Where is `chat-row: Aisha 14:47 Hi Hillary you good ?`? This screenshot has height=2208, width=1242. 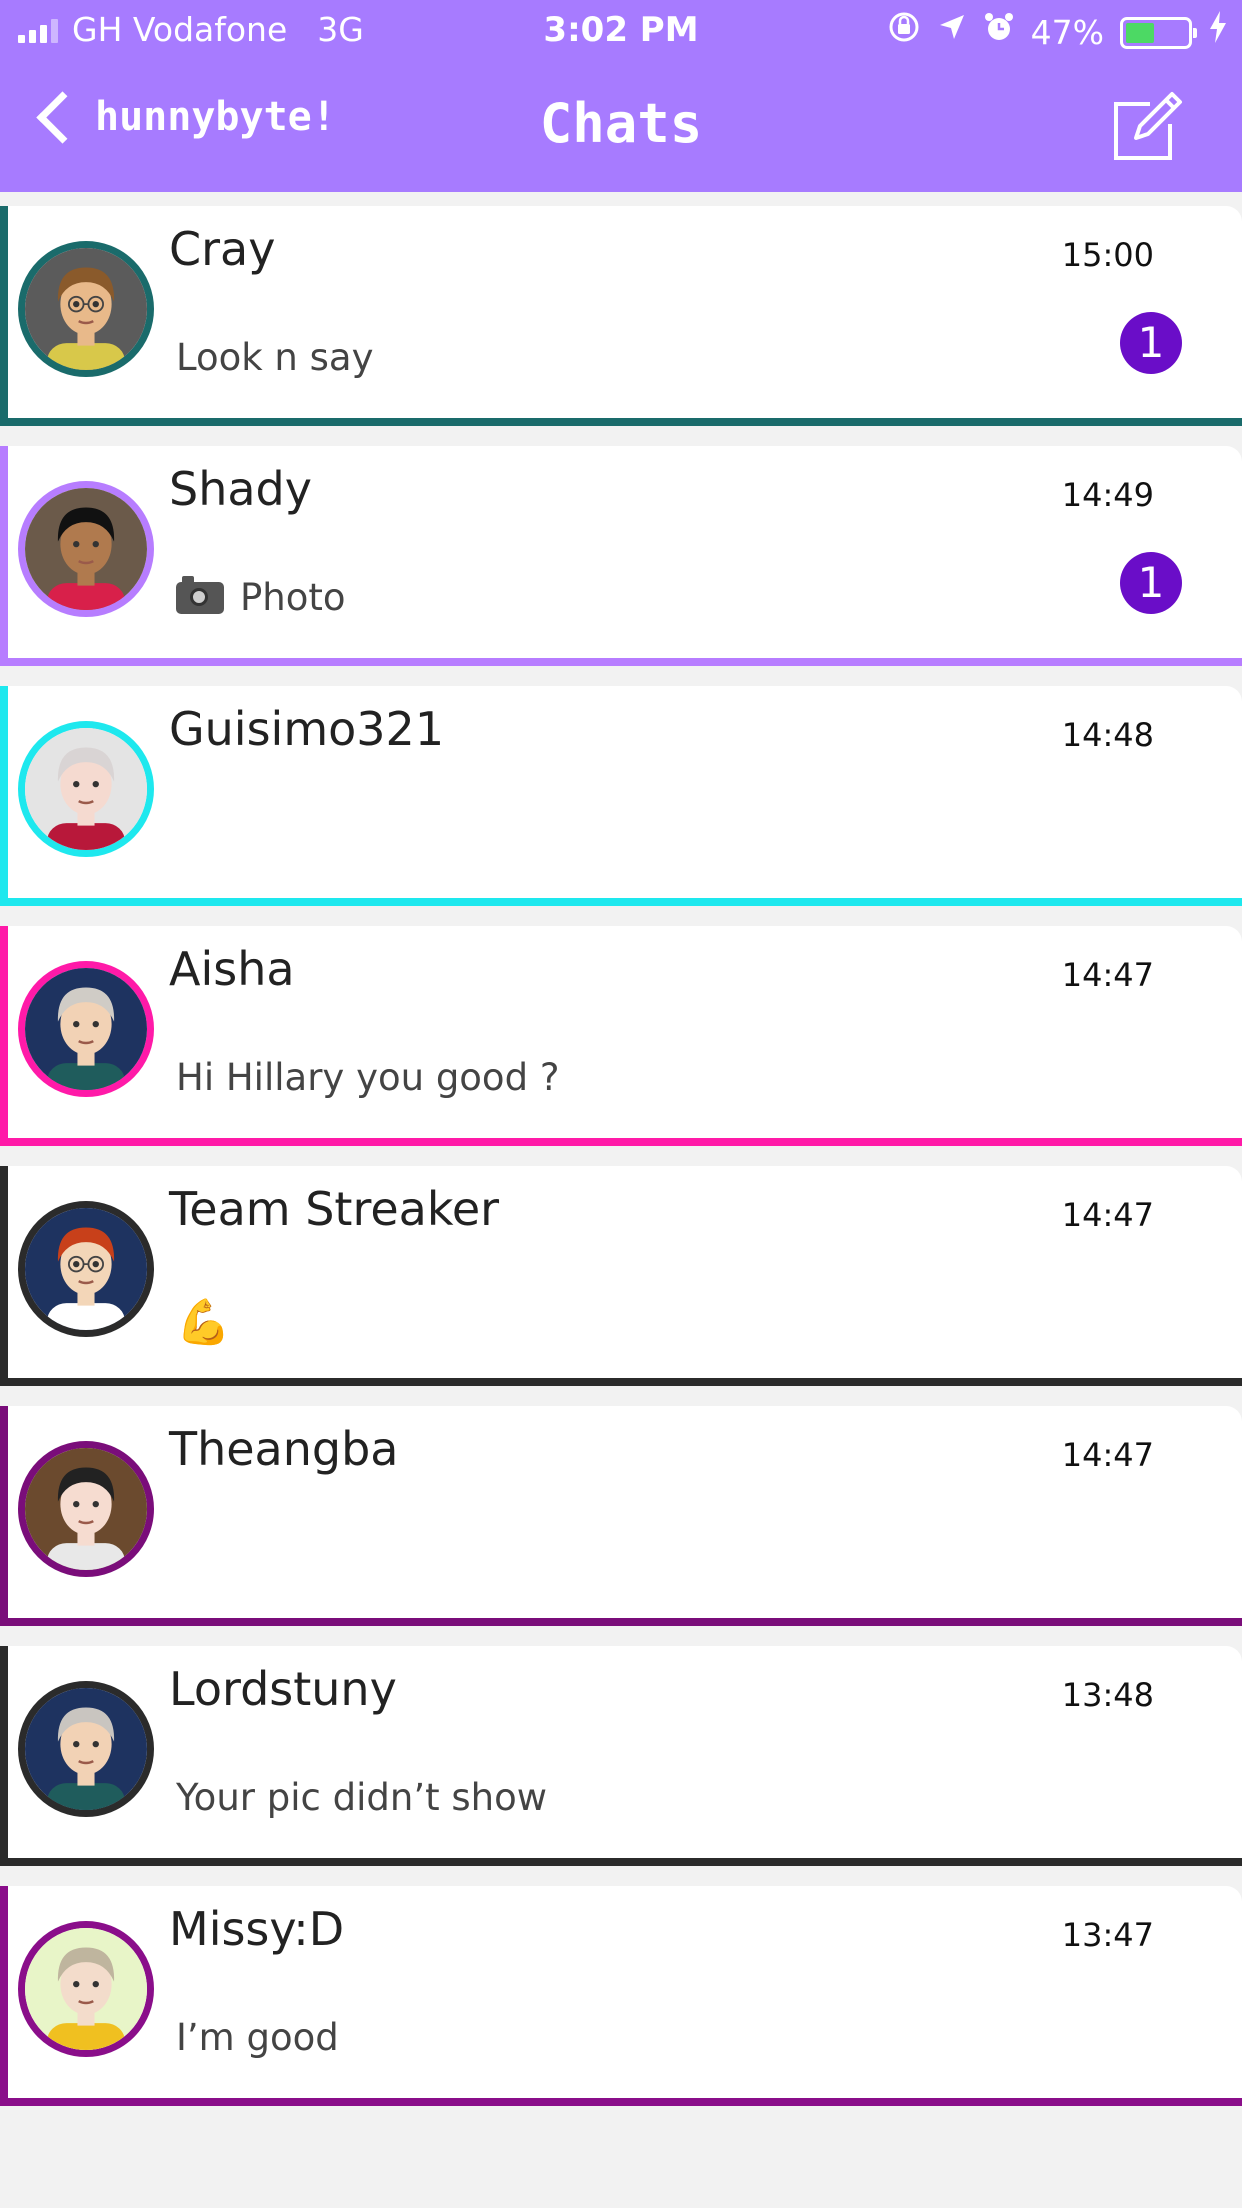
chat-row: Aisha 14:47 Hi Hillary you good ? is located at coordinates (621, 1036).